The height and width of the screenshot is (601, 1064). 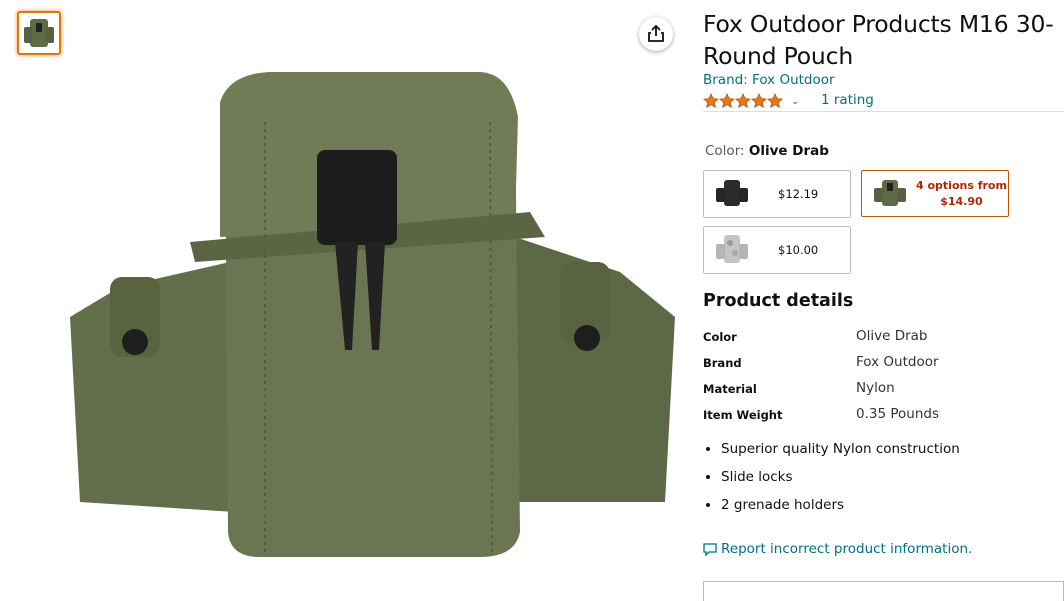 What do you see at coordinates (875, 388) in the screenshot?
I see `detail-value: Nylon` at bounding box center [875, 388].